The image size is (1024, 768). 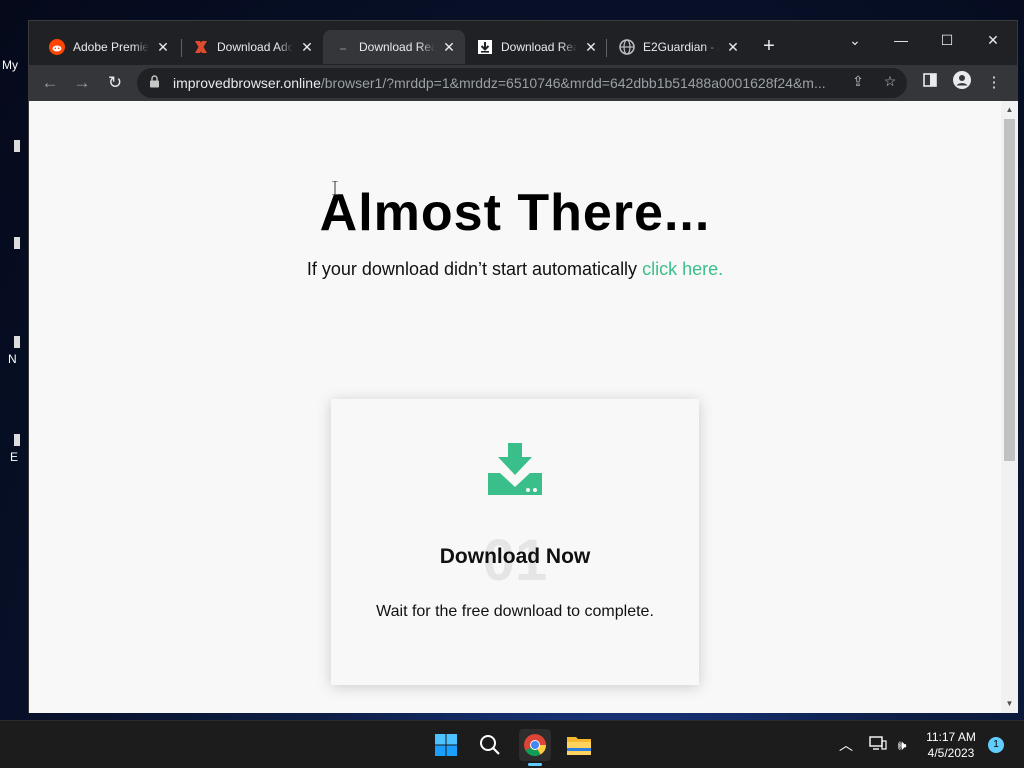 What do you see at coordinates (855, 40) in the screenshot?
I see `tab-search-chevron-icon: ⌄` at bounding box center [855, 40].